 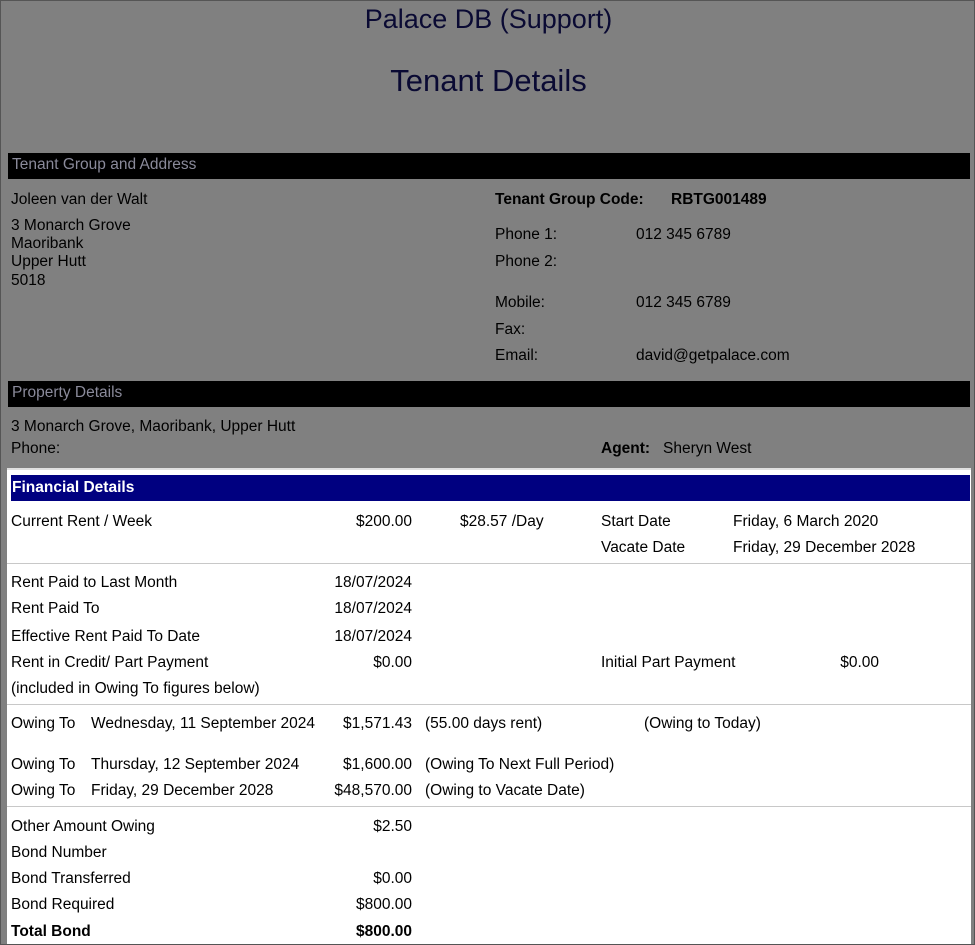 What do you see at coordinates (490, 488) in the screenshot?
I see `section-header-financial: Financial Details` at bounding box center [490, 488].